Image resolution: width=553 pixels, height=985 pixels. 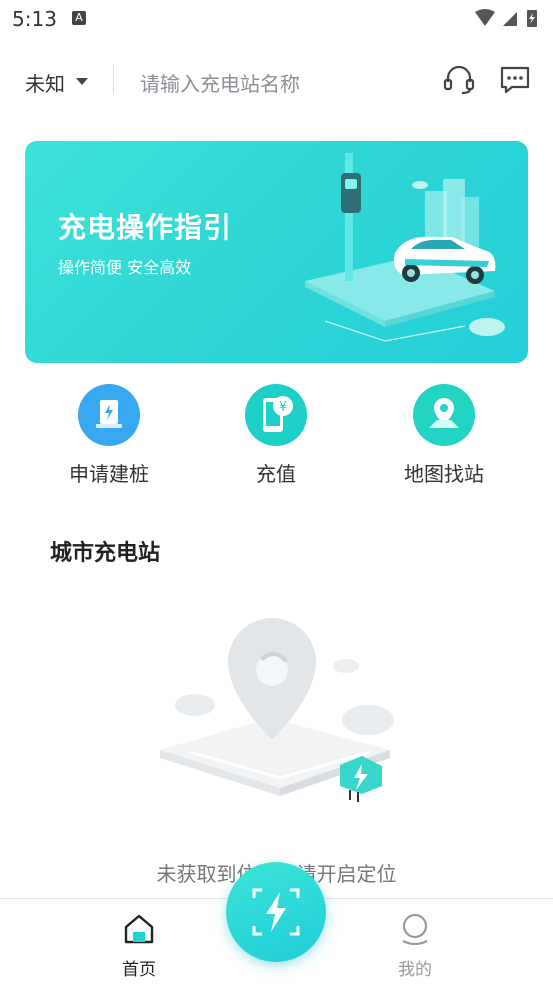 I want to click on charging-car-illustration, so click(x=405, y=247).